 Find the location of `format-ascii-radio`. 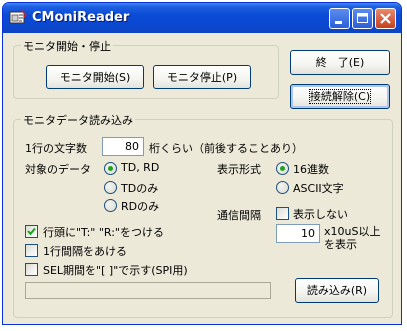

format-ascii-radio is located at coordinates (282, 187).